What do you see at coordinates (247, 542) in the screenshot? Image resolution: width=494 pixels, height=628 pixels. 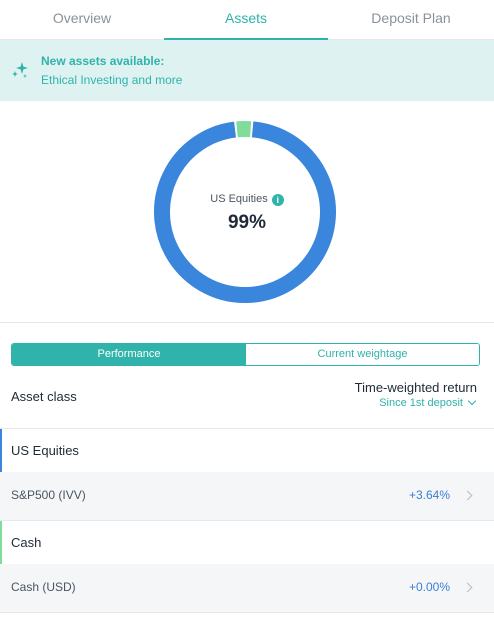 I see `asset-group-cash: Cash` at bounding box center [247, 542].